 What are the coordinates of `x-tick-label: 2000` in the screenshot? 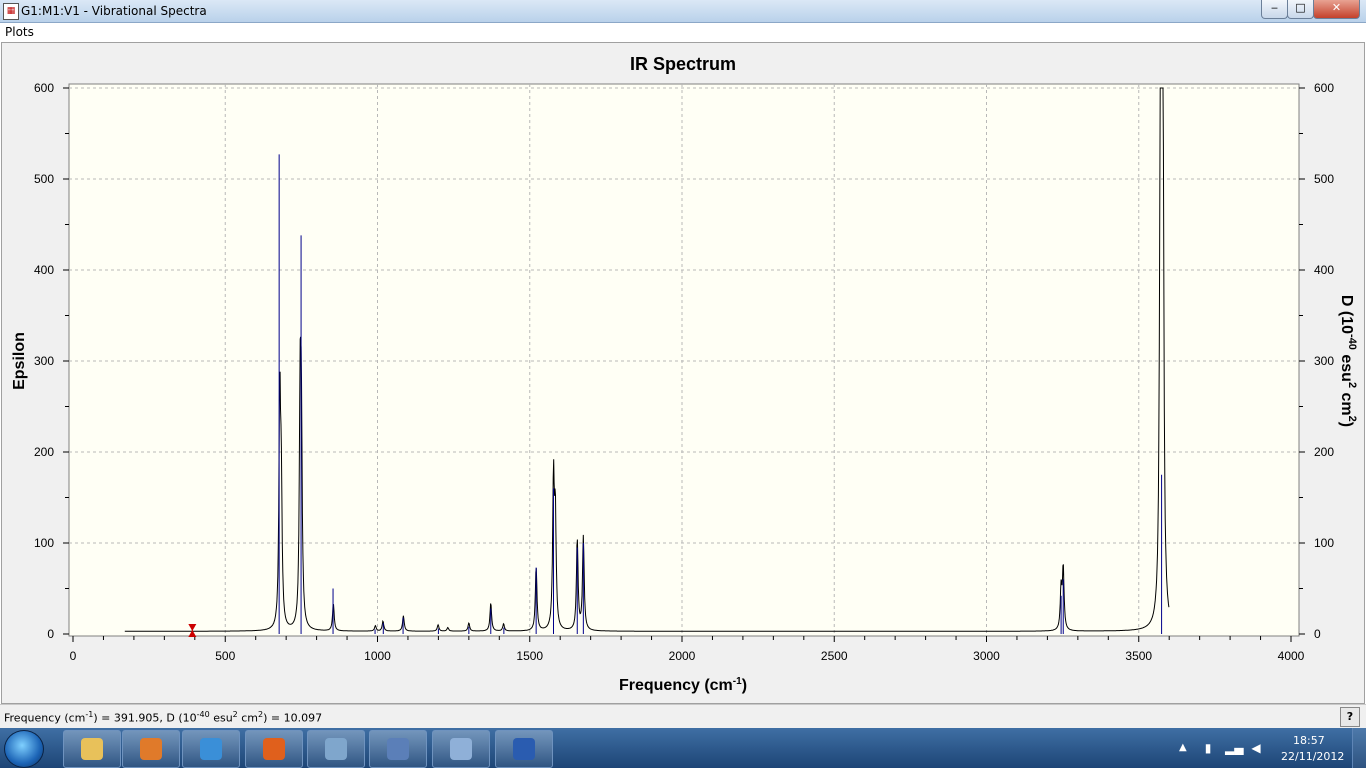 It's located at (682, 656).